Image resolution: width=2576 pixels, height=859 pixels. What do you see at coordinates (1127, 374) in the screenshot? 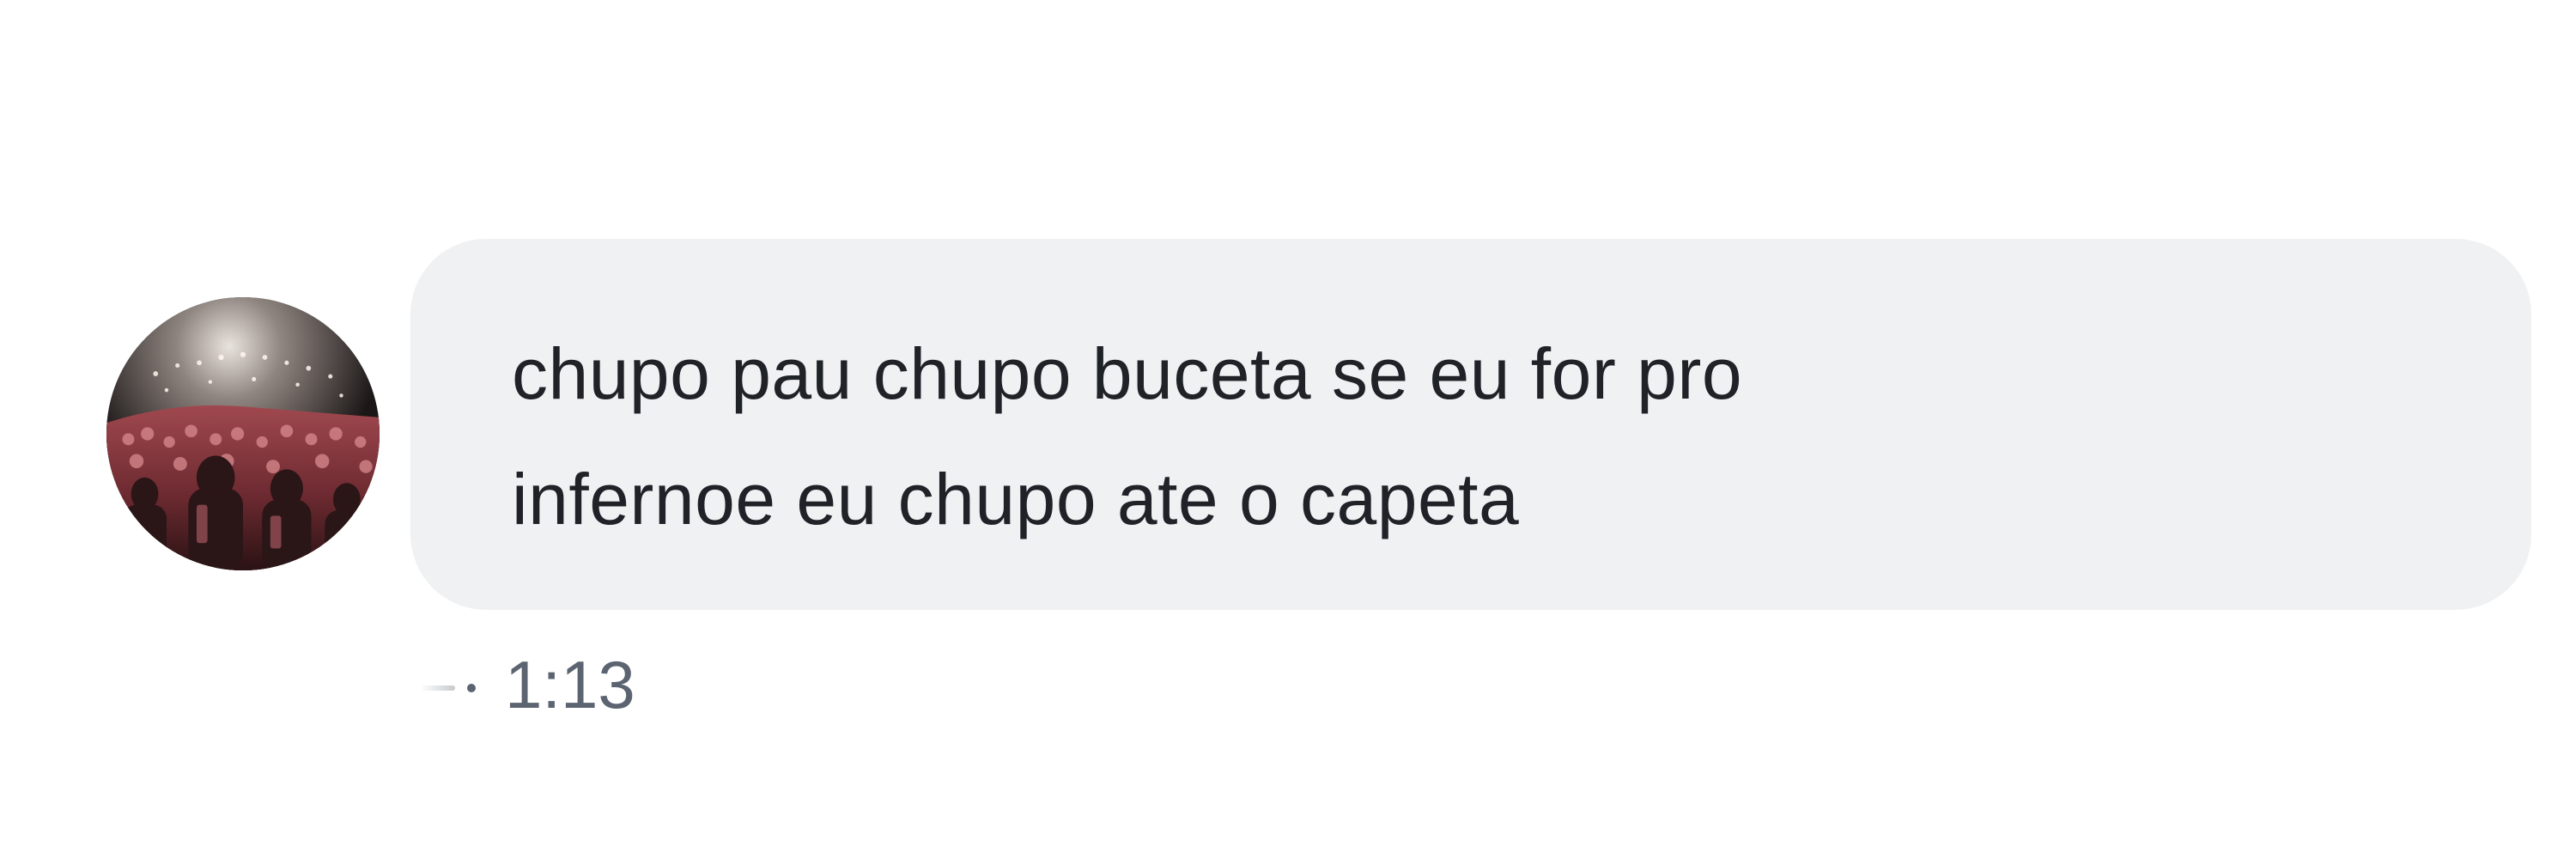
I see `message-line: chupo pau chupo buceta se eu for pro` at bounding box center [1127, 374].